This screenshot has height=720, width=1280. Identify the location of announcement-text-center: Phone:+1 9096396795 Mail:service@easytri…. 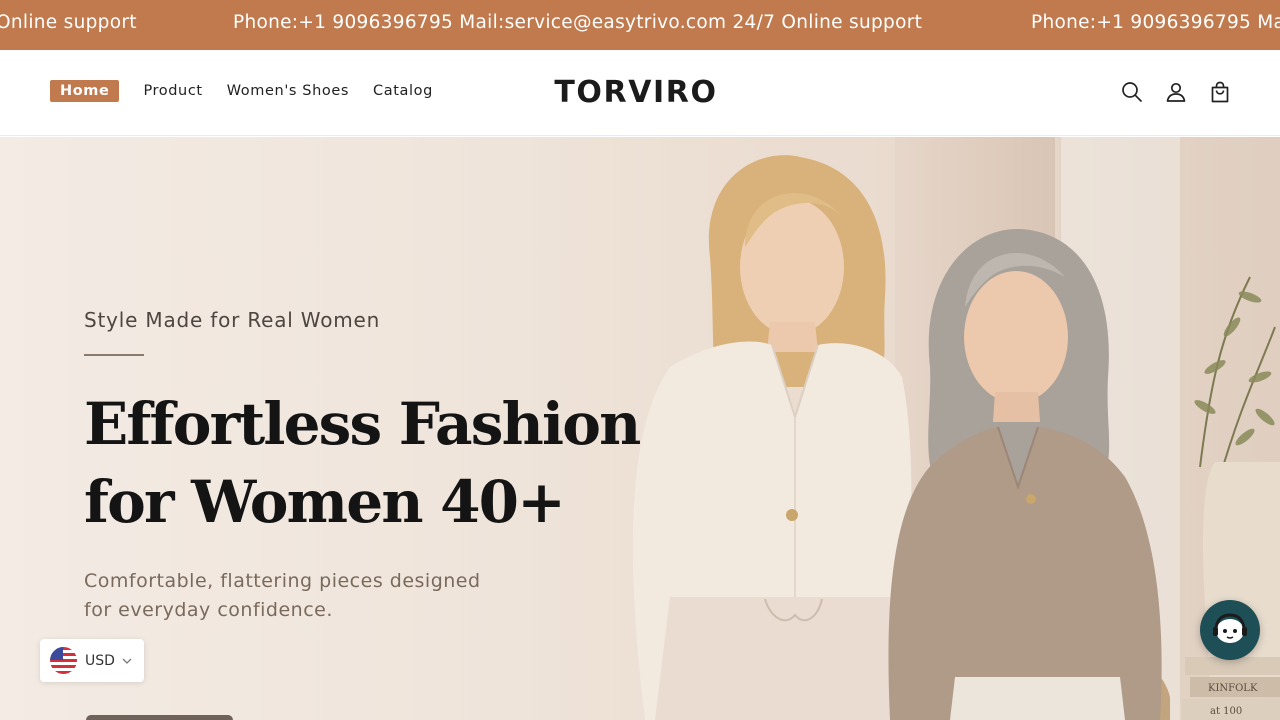
(578, 22).